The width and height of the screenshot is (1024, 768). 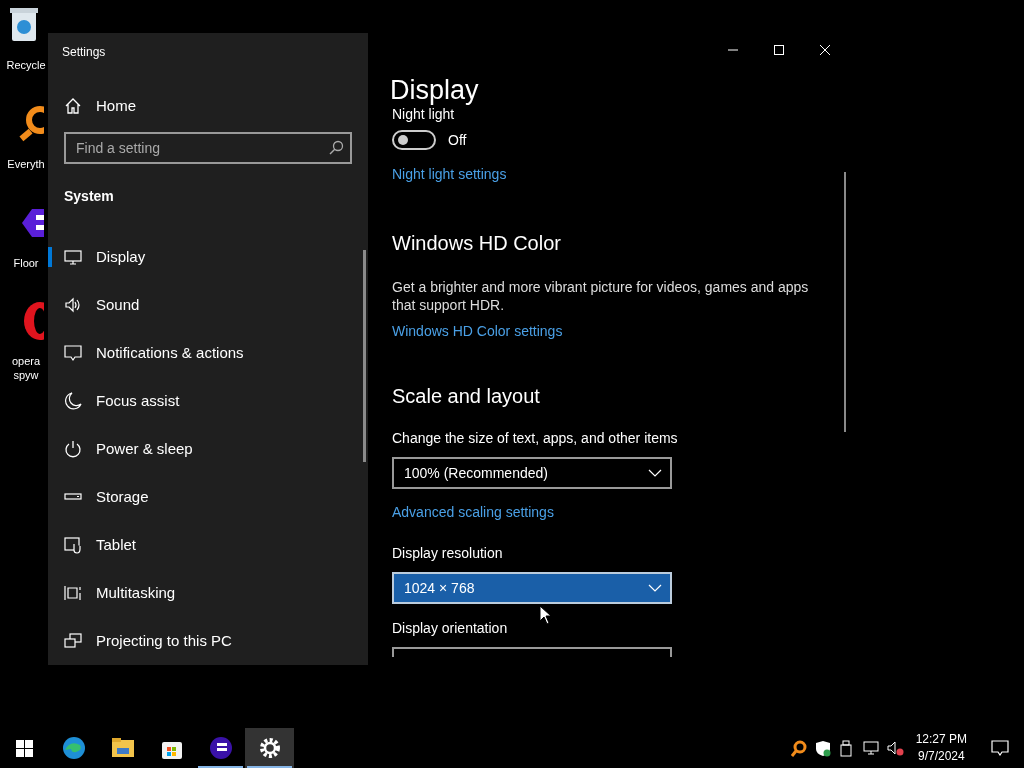 I want to click on maximize-icon, so click(x=779, y=49).